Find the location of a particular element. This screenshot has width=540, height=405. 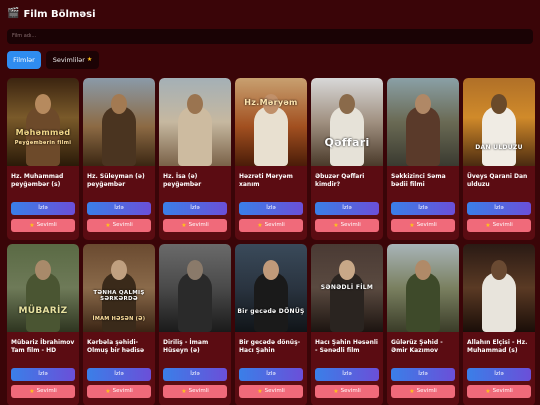

movie-card: Hz. Süleyman (ə) peyğəmbər İzlə ★ Sevimli is located at coordinates (119, 158).